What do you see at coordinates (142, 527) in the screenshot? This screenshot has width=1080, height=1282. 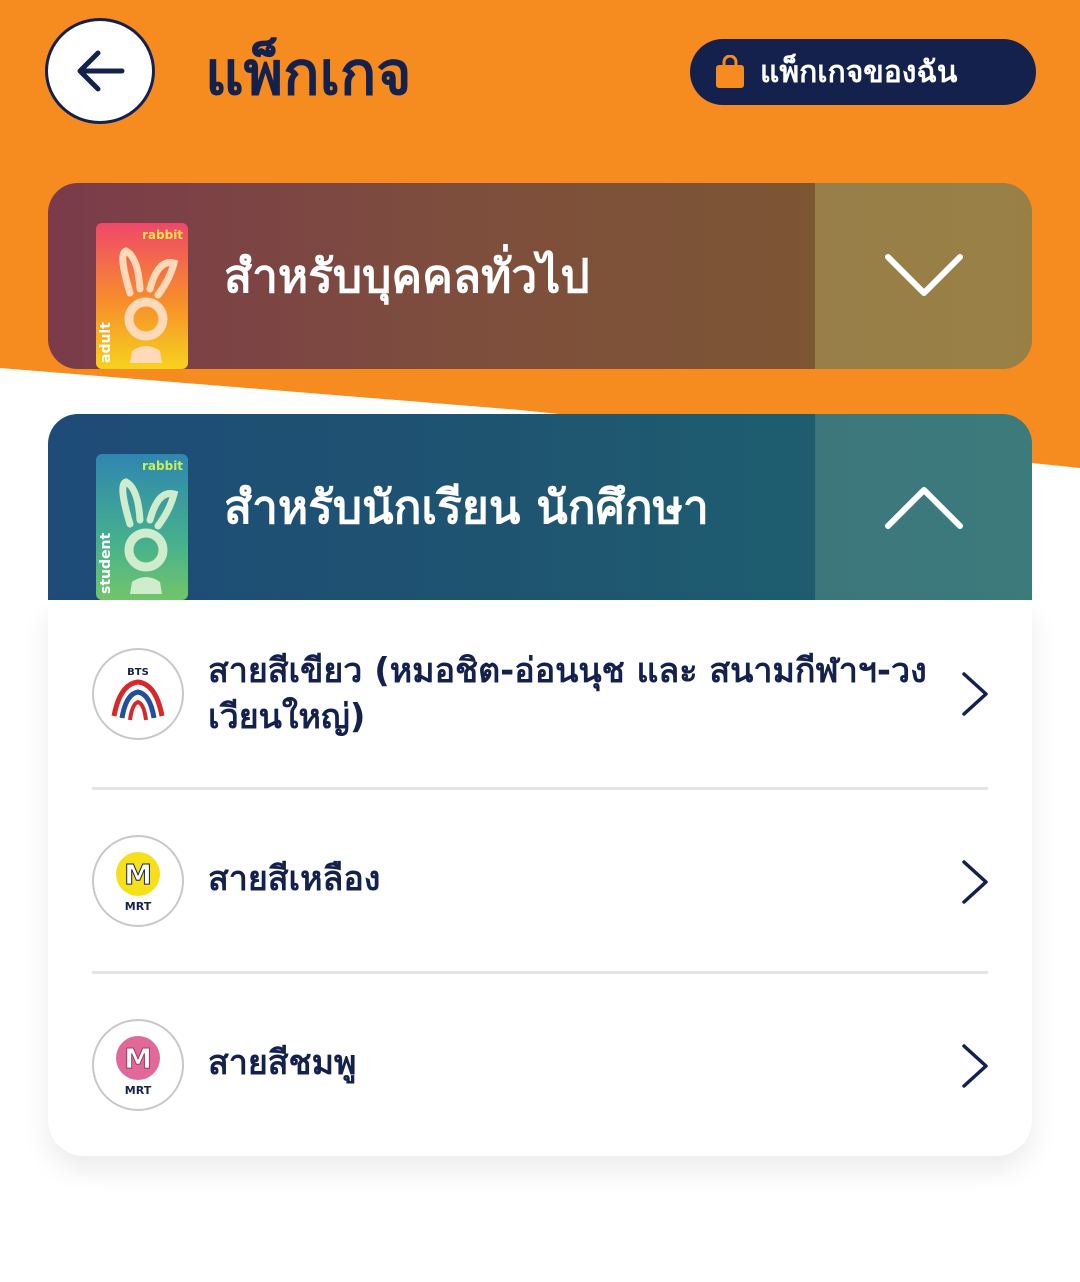 I see `rabbit-student-card-image: rabbit student` at bounding box center [142, 527].